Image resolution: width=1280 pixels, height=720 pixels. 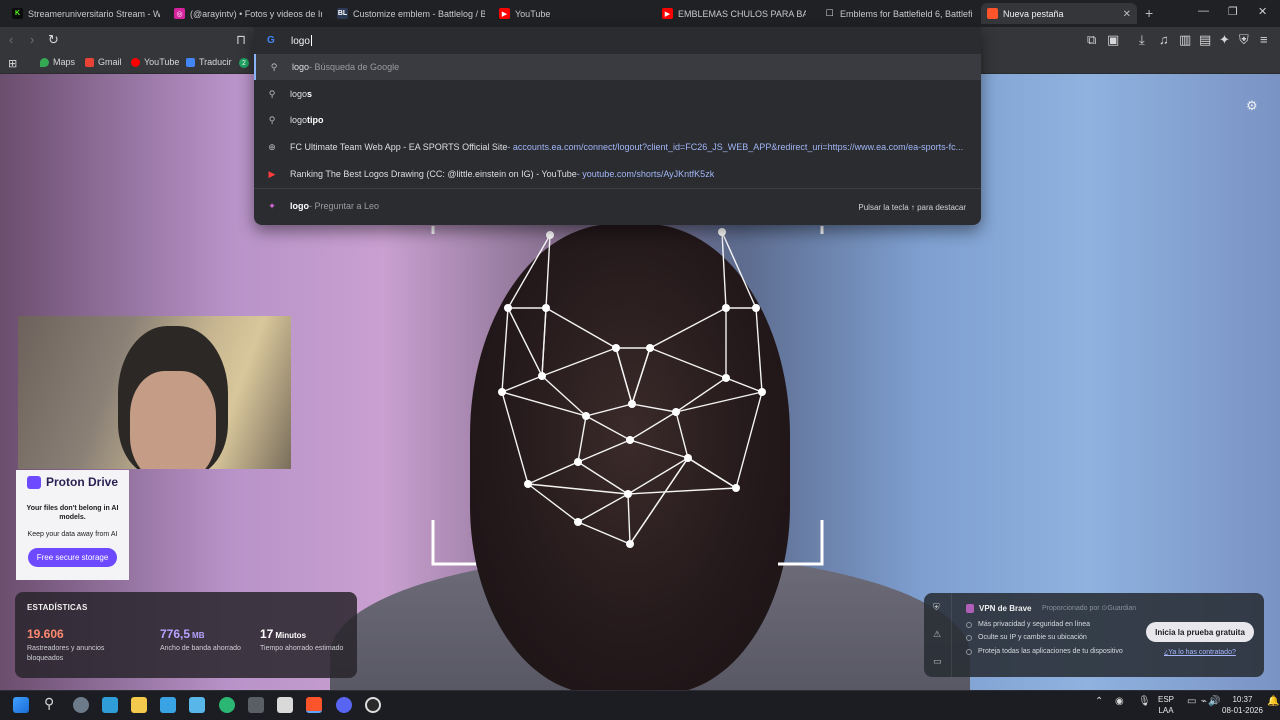 What do you see at coordinates (1099, 701) in the screenshot?
I see `chevron-up-icon: ⌃` at bounding box center [1099, 701].